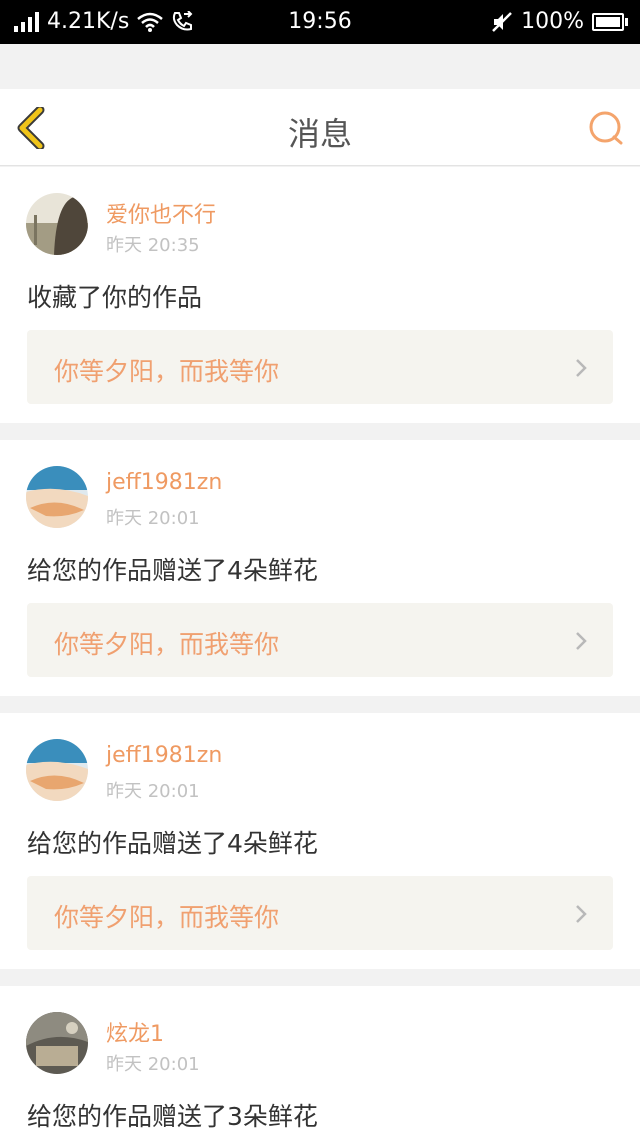  Describe the element at coordinates (319, 134) in the screenshot. I see `page-title: 消息` at that location.